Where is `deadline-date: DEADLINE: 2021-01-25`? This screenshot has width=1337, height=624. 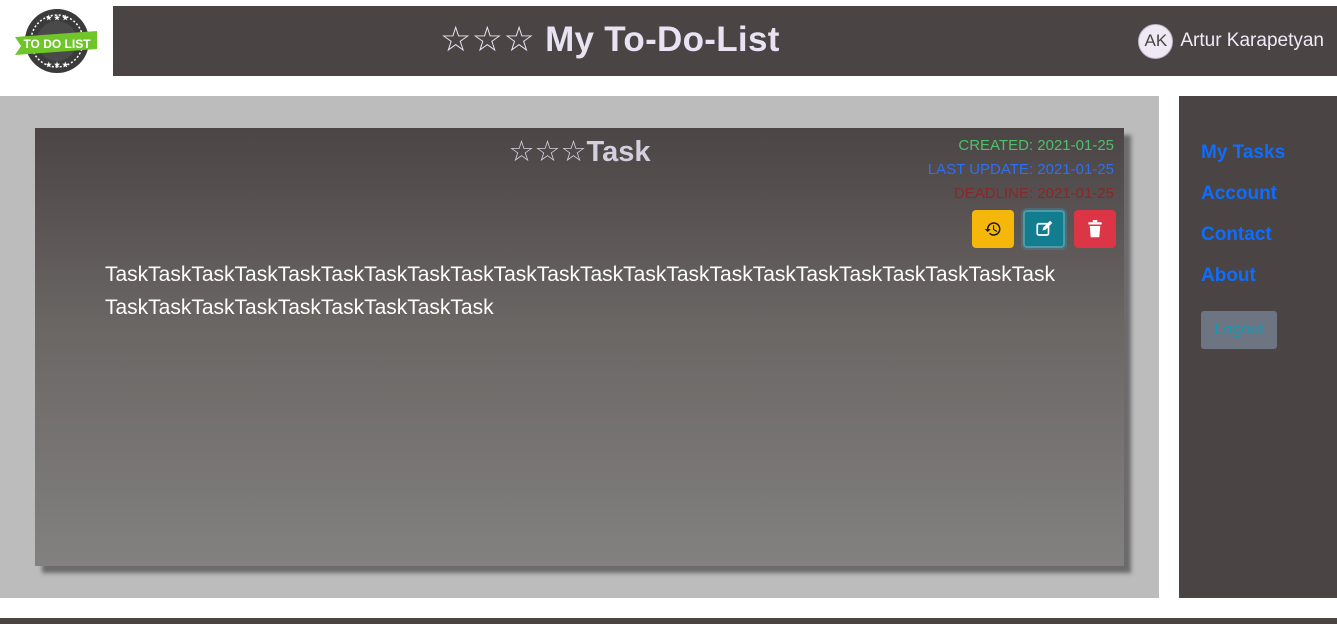
deadline-date: DEADLINE: 2021-01-25 is located at coordinates (1033, 193).